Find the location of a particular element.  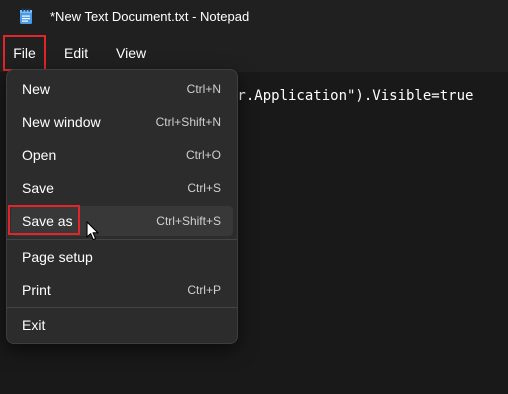

notepad-icon is located at coordinates (26, 19).